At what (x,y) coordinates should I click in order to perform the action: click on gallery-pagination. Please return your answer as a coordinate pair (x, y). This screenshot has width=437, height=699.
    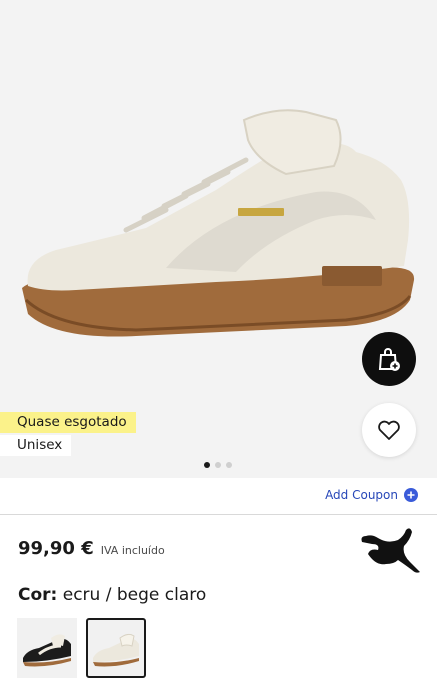
    Looking at the image, I should click on (218, 465).